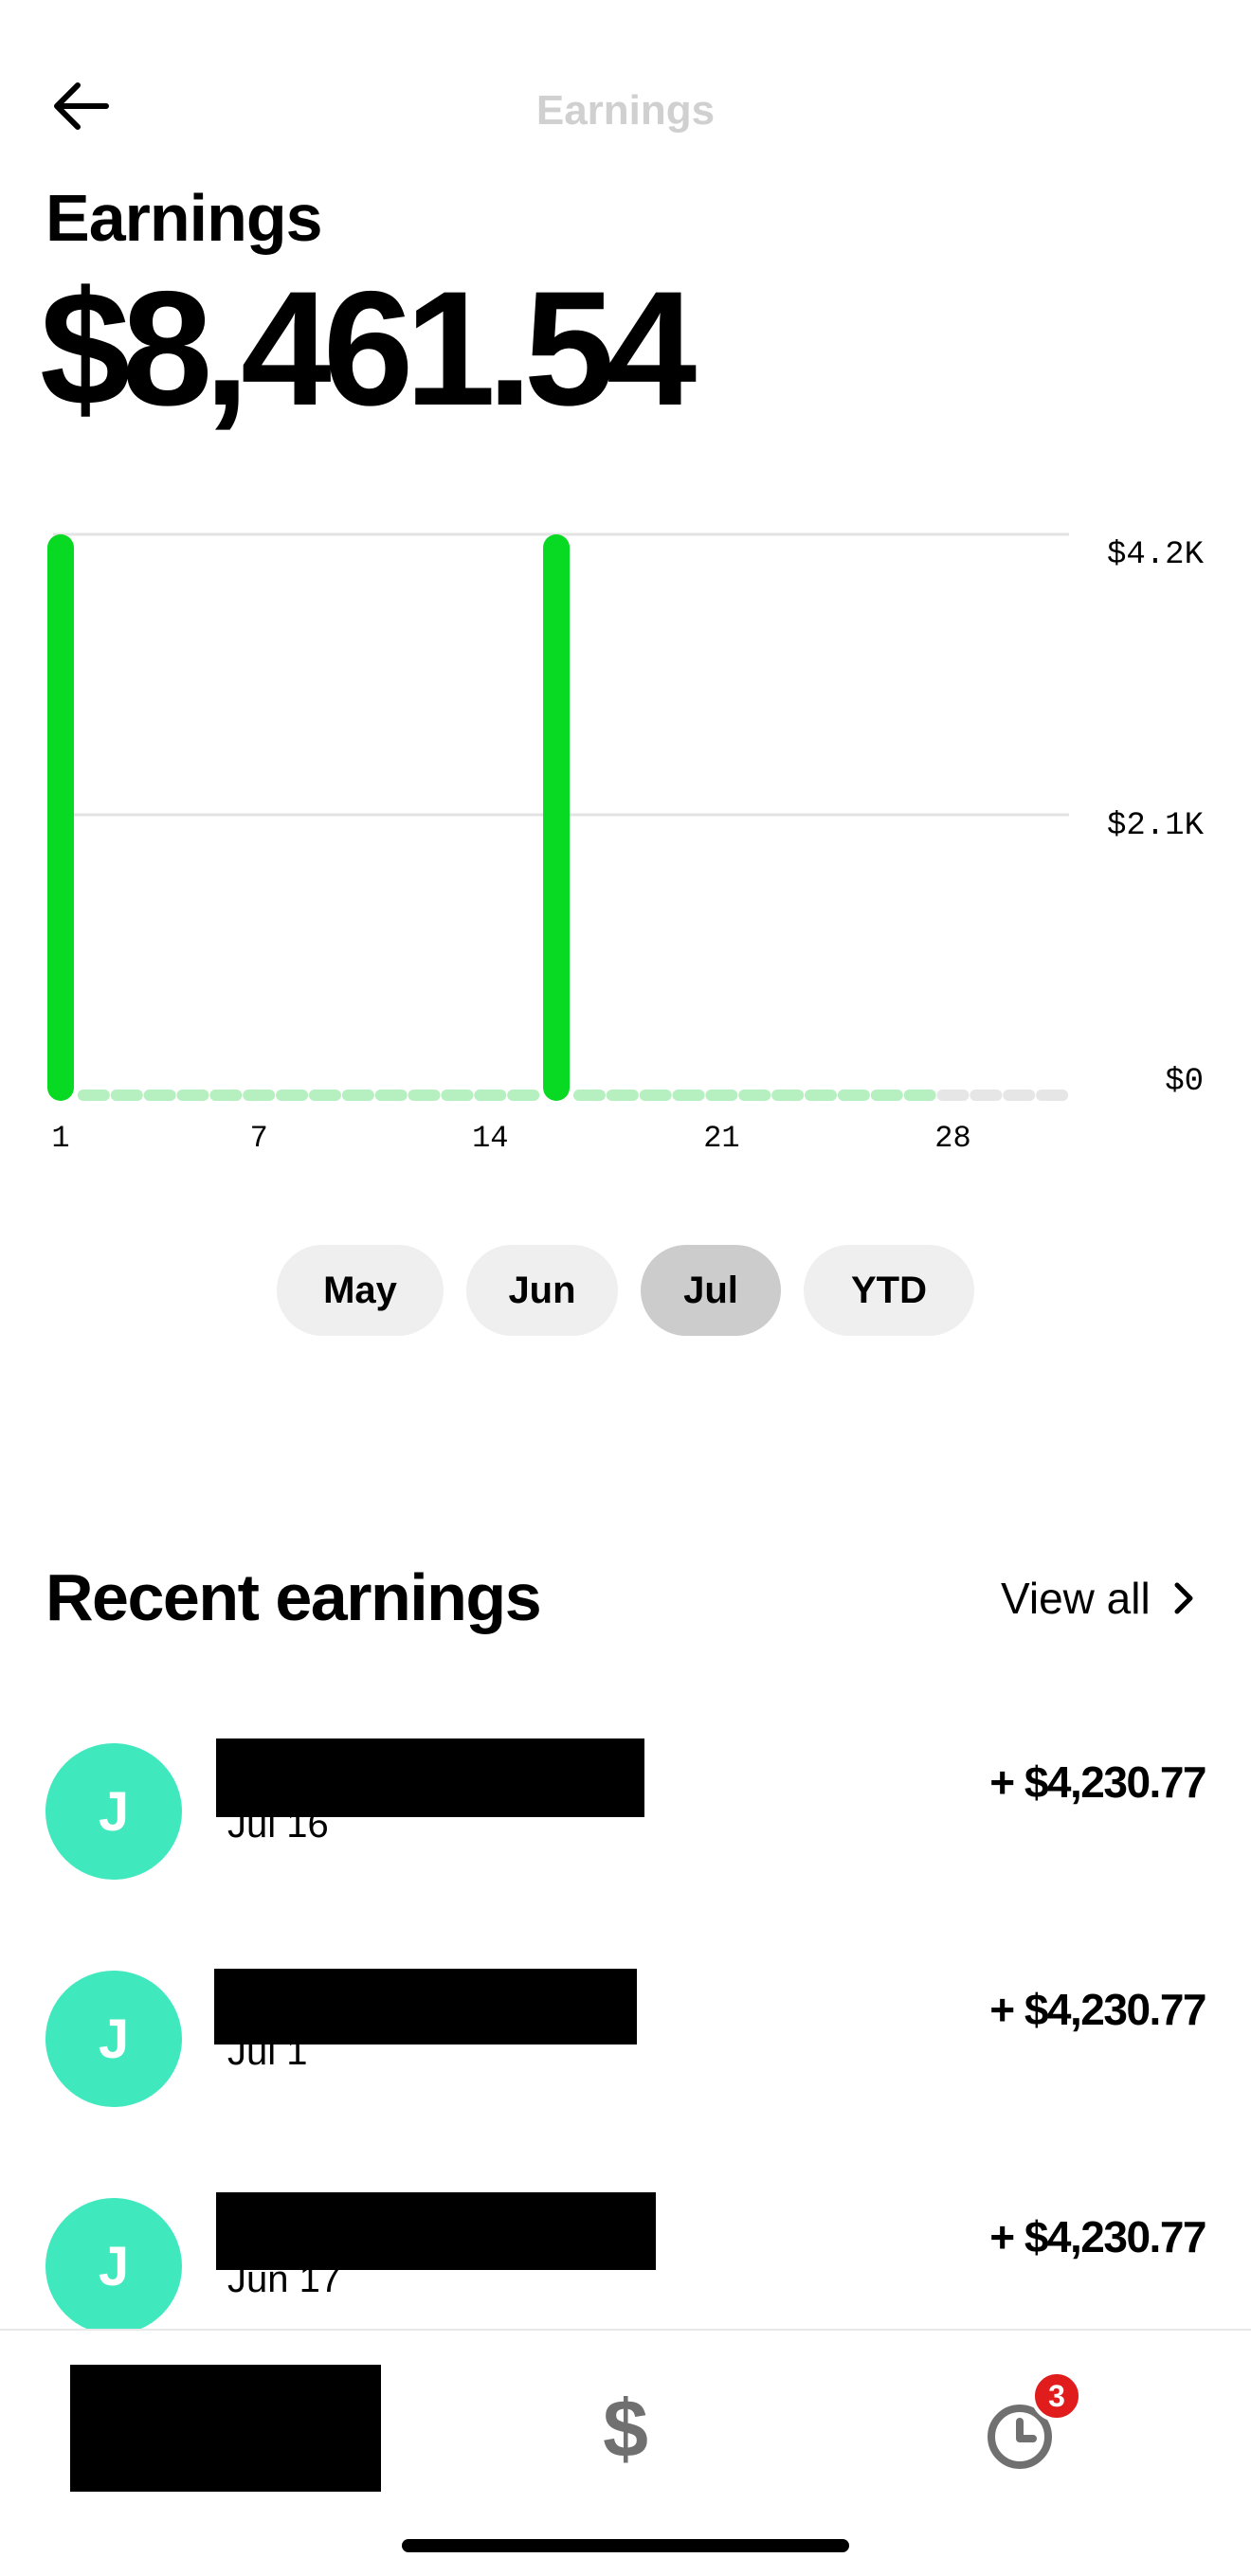  I want to click on earning-date: Jul 1, so click(268, 2052).